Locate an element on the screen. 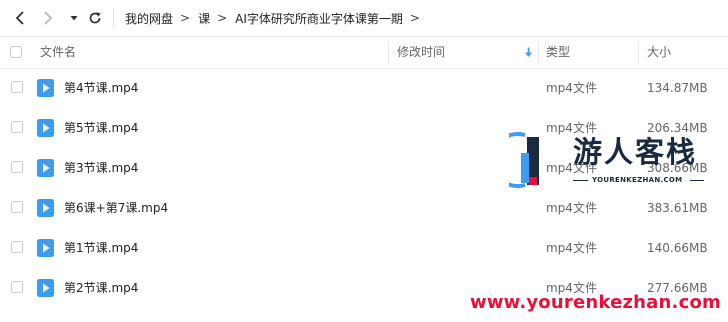 Image resolution: width=728 pixels, height=322 pixels. file-size: 134.87MB is located at coordinates (677, 88).